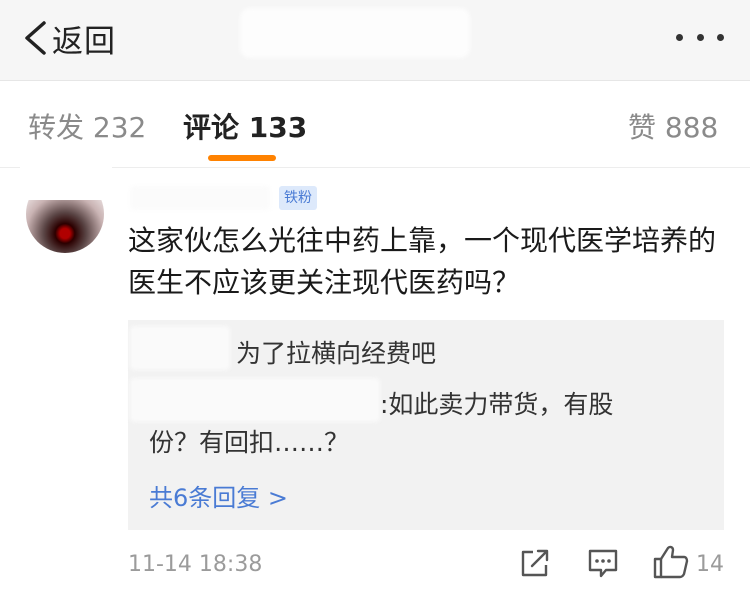  I want to click on share-icon, so click(535, 563).